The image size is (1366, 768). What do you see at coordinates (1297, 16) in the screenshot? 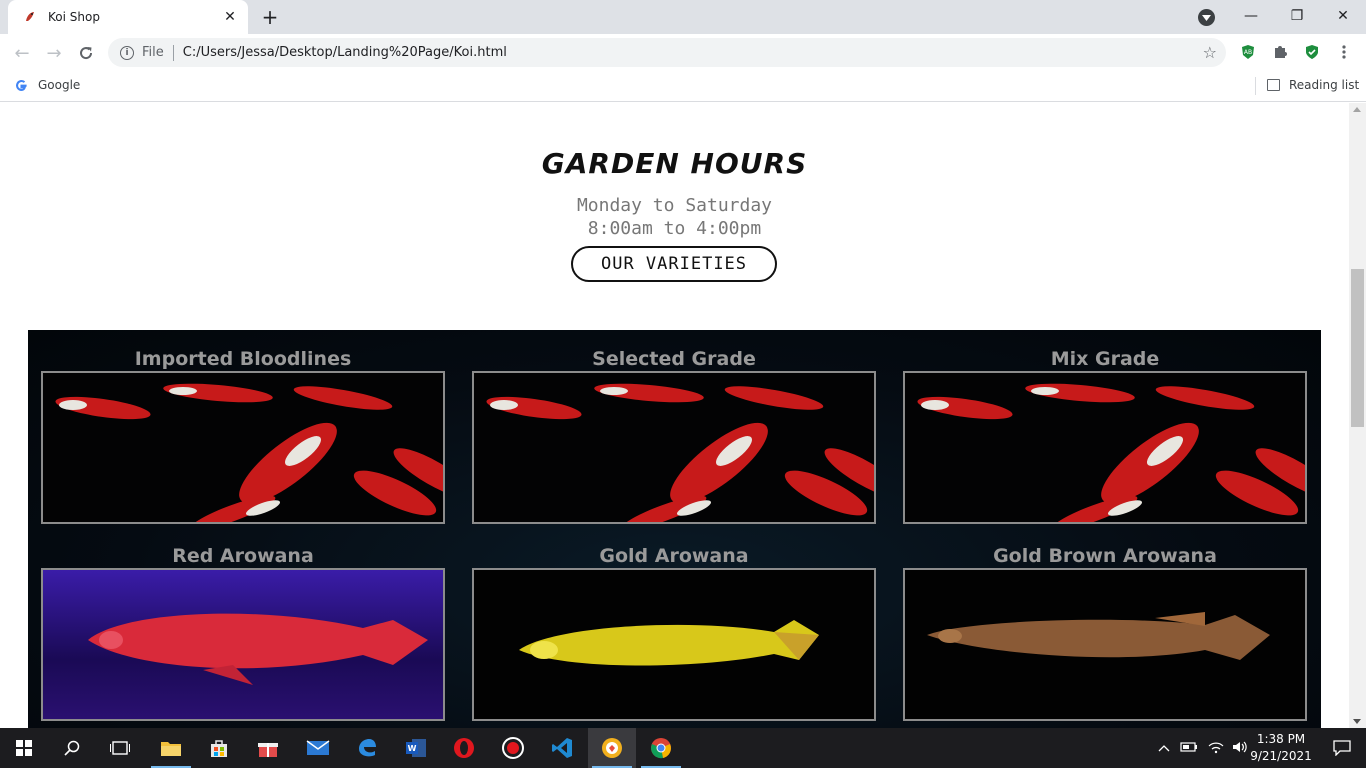
I see `restore-button: ❐` at bounding box center [1297, 16].